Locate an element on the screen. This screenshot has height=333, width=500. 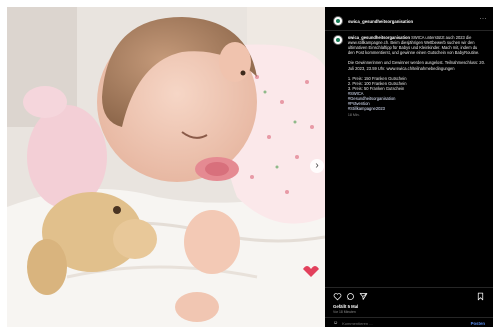
like-count: Gefällt 5 Mal is located at coordinates (345, 306).